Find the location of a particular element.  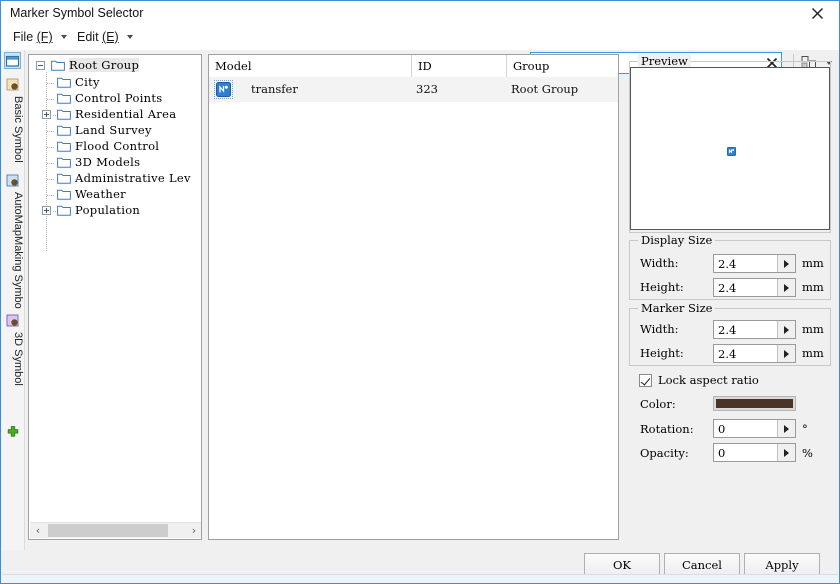

cell-model: transfer is located at coordinates (274, 89).